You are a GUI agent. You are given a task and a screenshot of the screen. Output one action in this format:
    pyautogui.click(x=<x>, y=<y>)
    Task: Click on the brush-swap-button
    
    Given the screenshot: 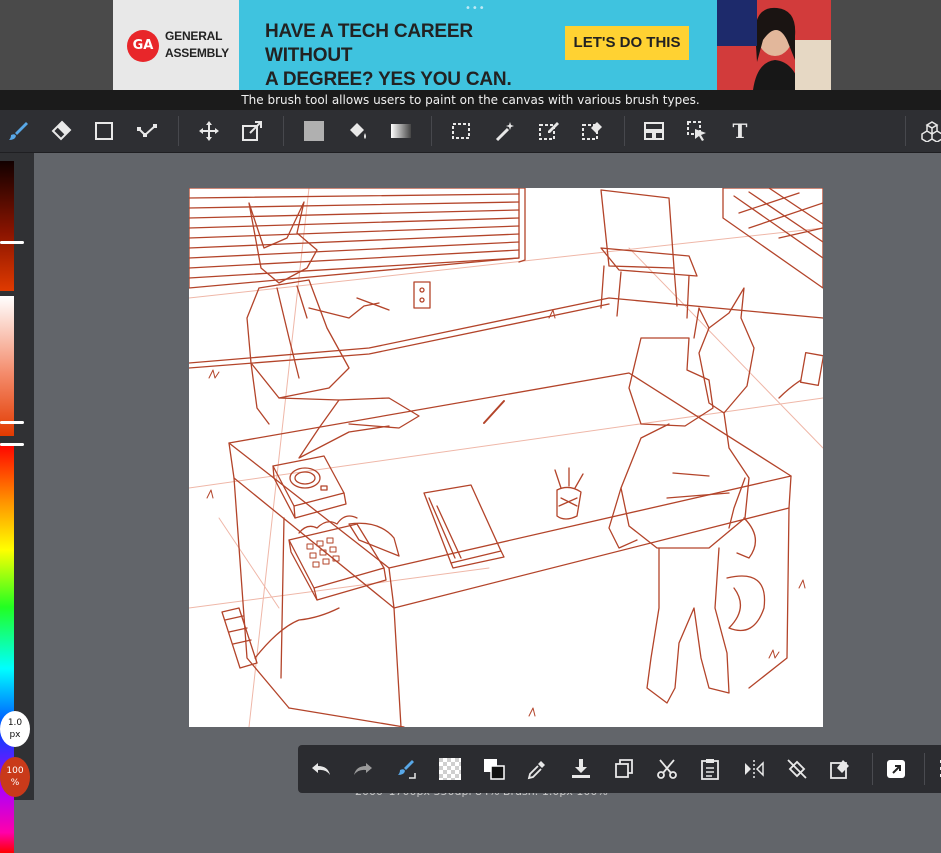 What is the action you would take?
    pyautogui.click(x=406, y=769)
    